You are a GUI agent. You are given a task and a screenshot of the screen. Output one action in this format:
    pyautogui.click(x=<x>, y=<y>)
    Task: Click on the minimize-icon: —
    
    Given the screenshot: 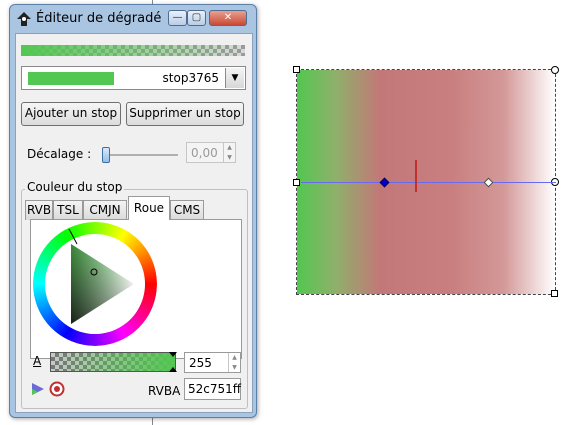 What is the action you would take?
    pyautogui.click(x=177, y=18)
    